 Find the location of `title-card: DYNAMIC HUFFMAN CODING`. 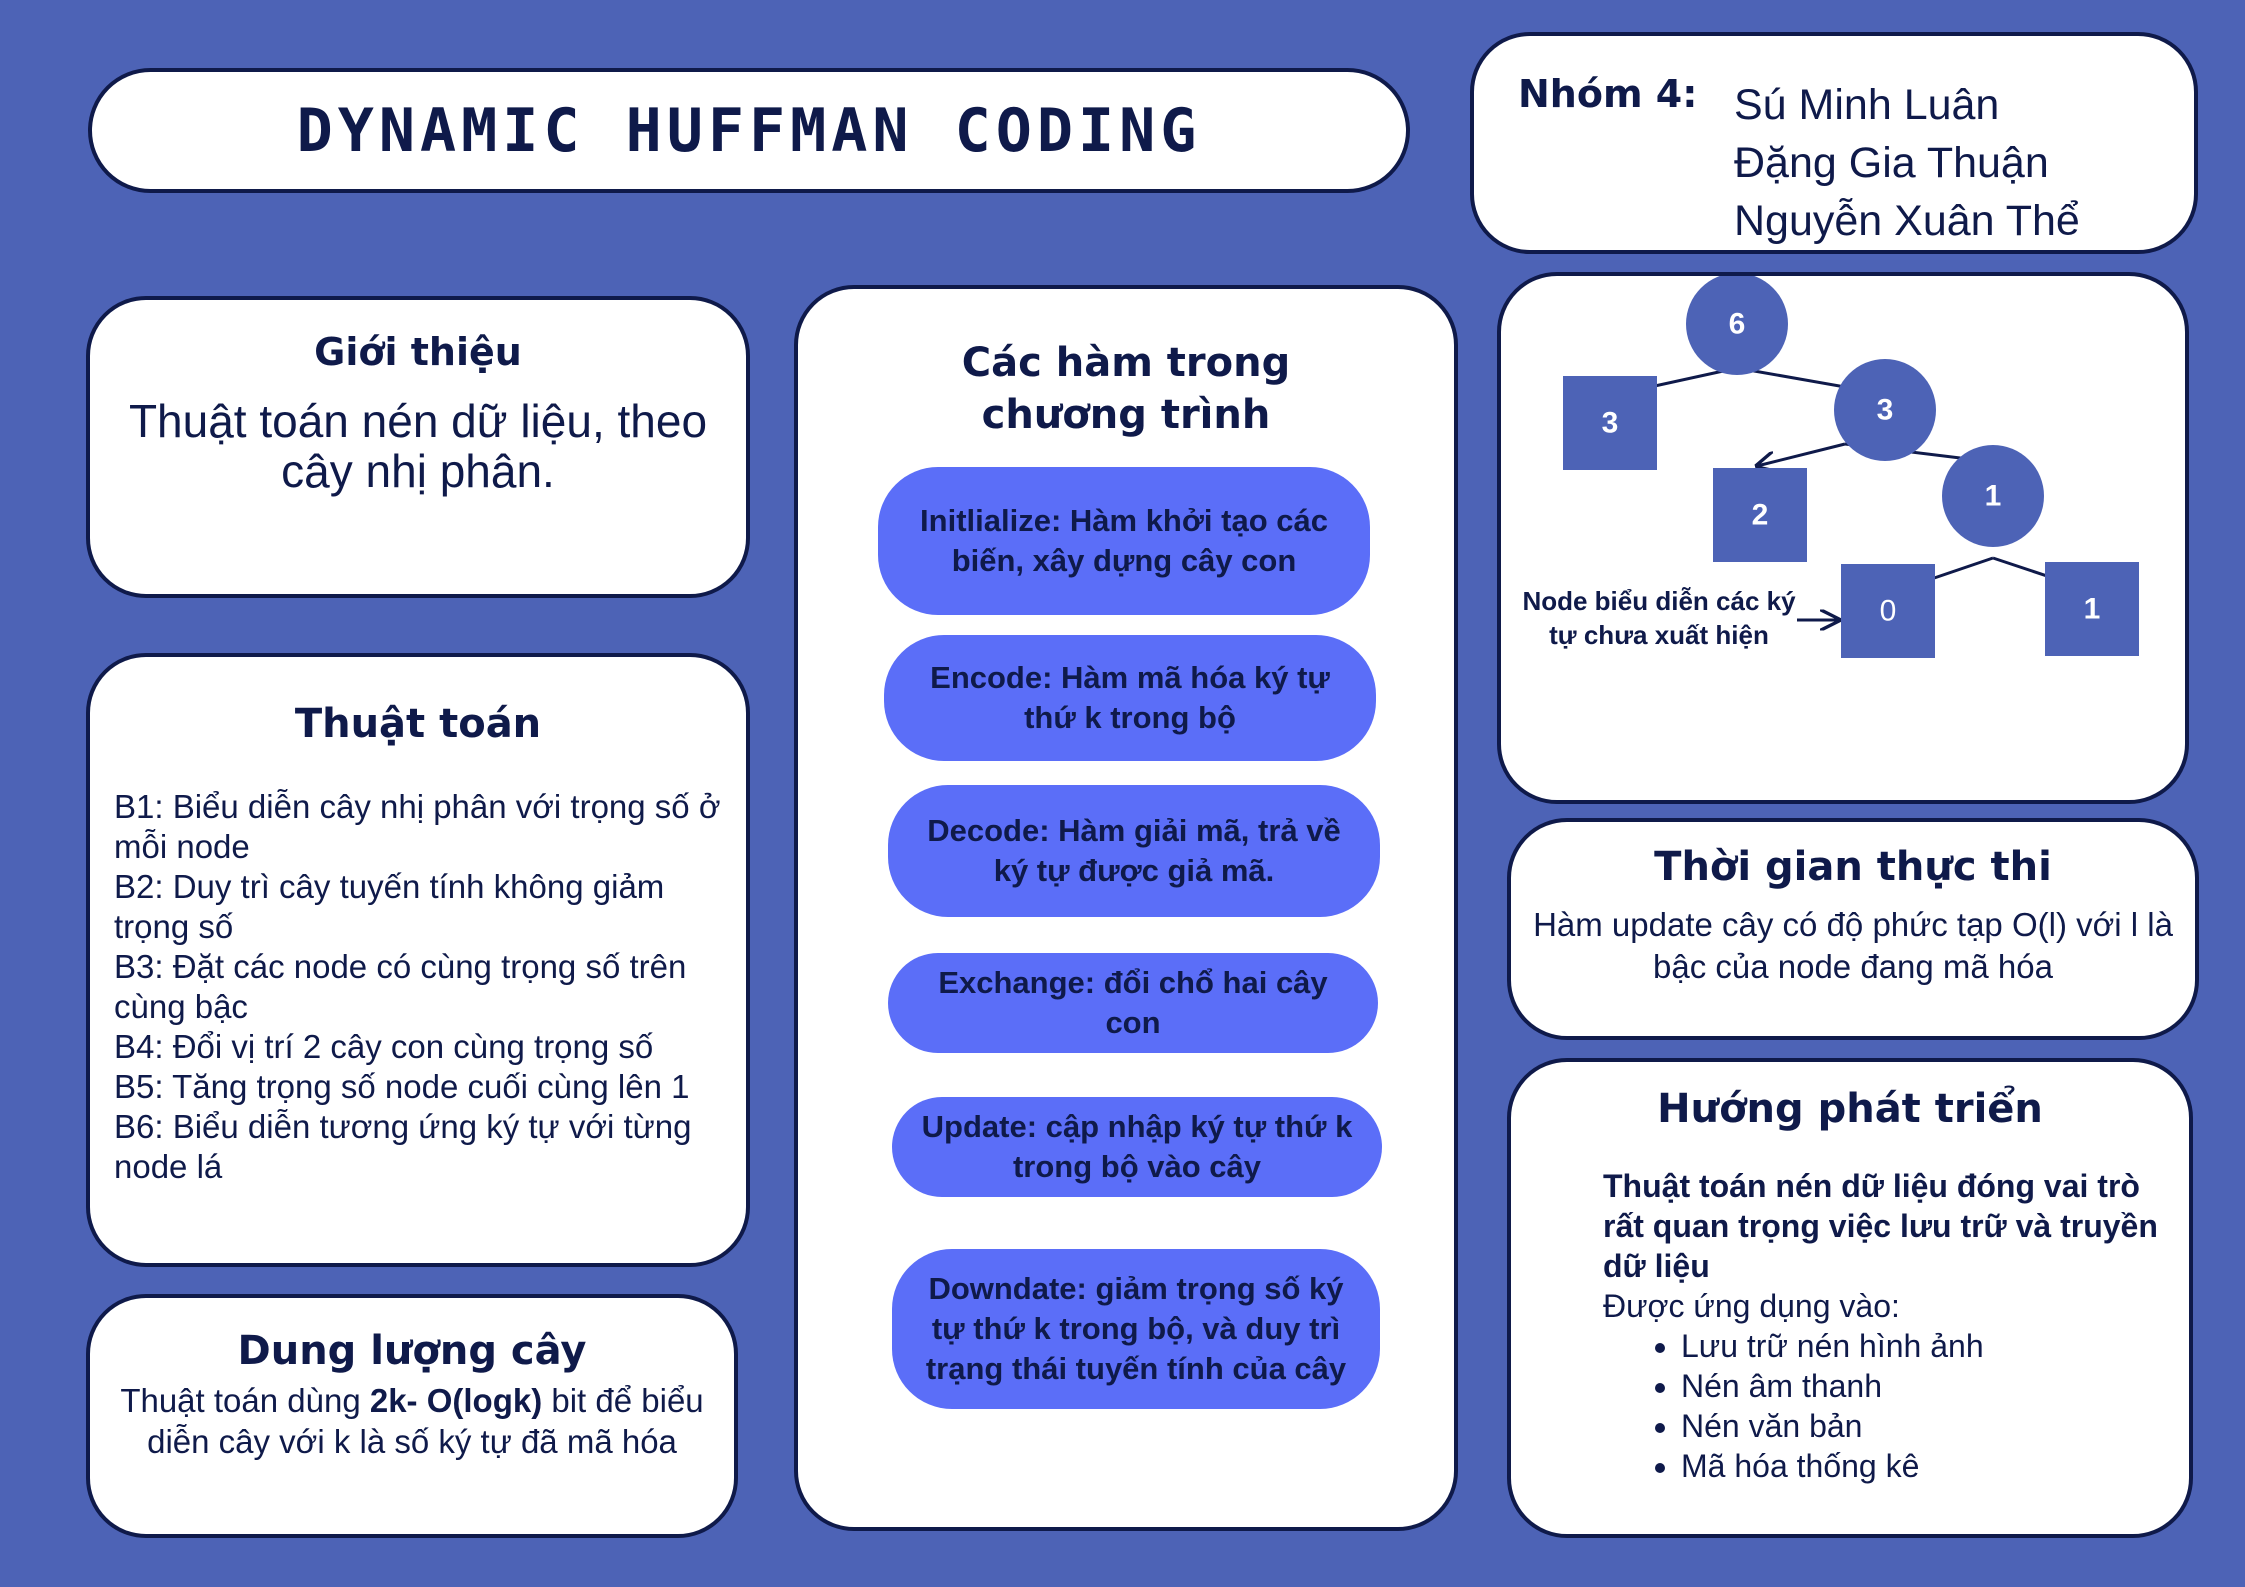

title-card: DYNAMIC HUFFMAN CODING is located at coordinates (749, 130).